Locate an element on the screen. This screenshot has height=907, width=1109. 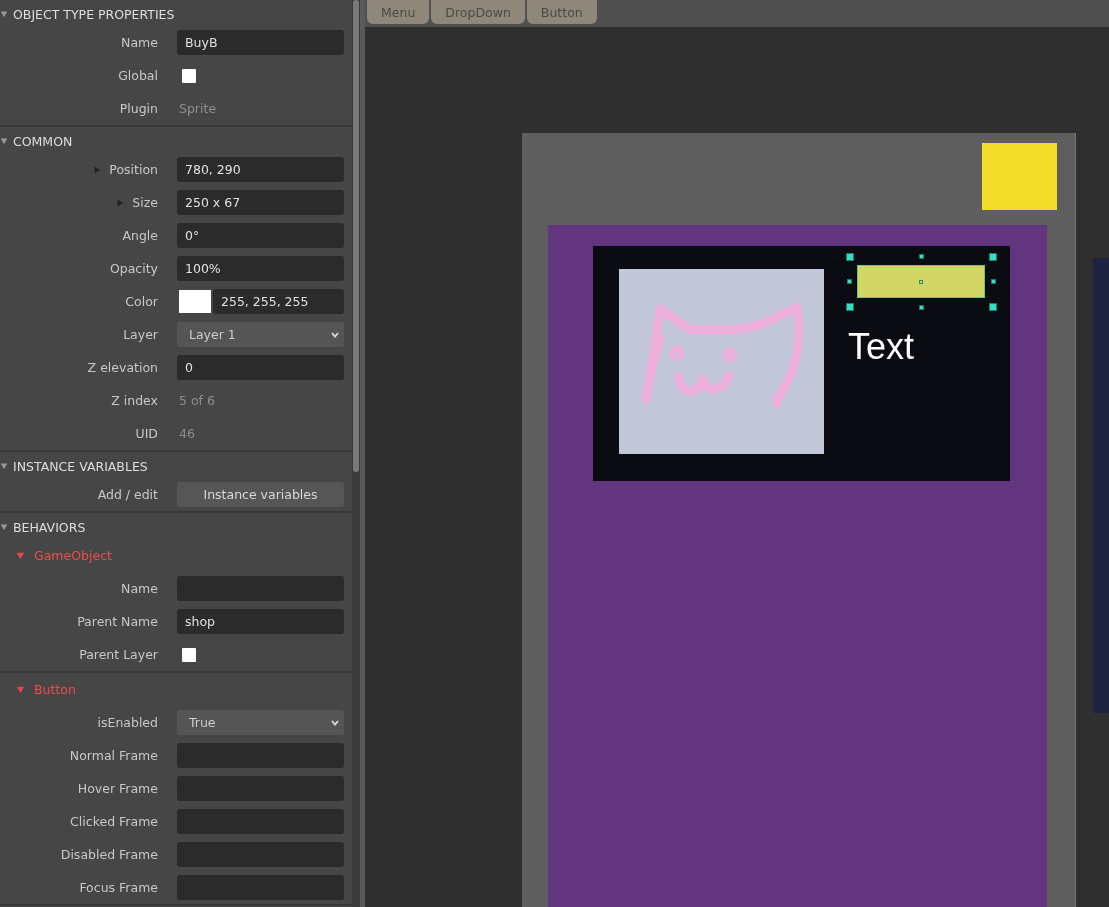
property-label: Clicked Frame is located at coordinates (114, 821).